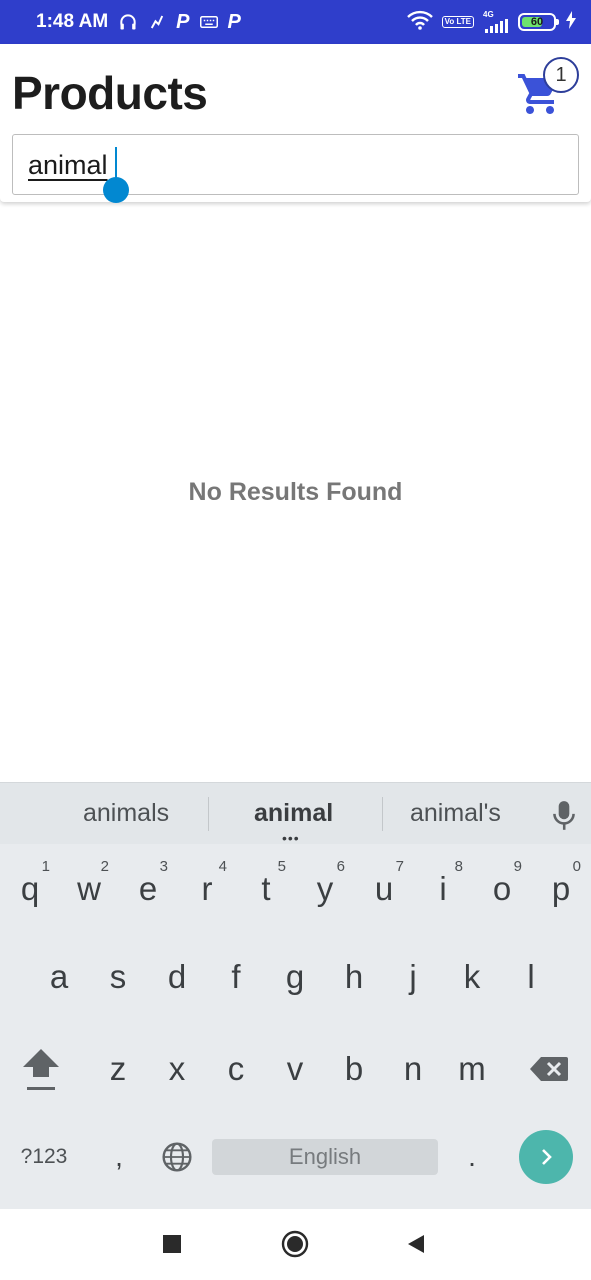 This screenshot has width=591, height=1280. What do you see at coordinates (118, 1069) in the screenshot?
I see `key-z: z` at bounding box center [118, 1069].